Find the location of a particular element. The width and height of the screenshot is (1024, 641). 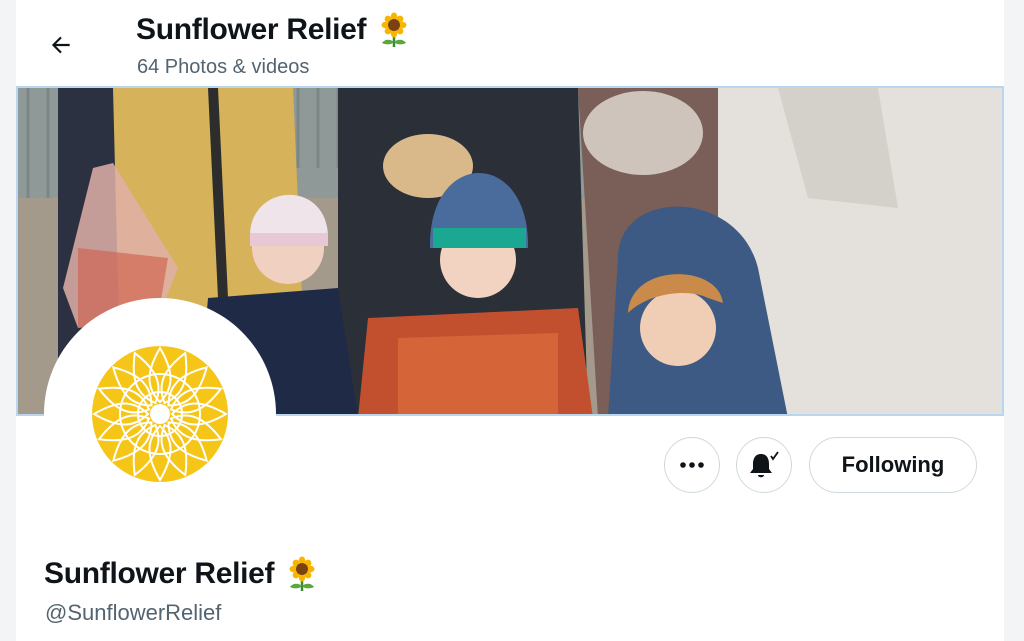

more-button is located at coordinates (692, 465).